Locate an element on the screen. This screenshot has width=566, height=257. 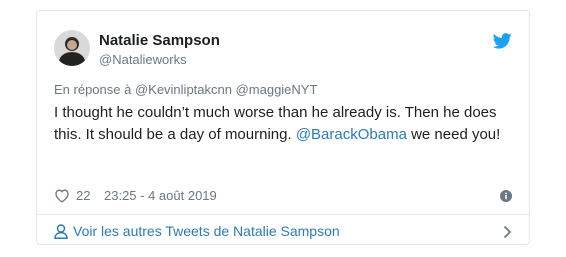
info-icon is located at coordinates (506, 196).